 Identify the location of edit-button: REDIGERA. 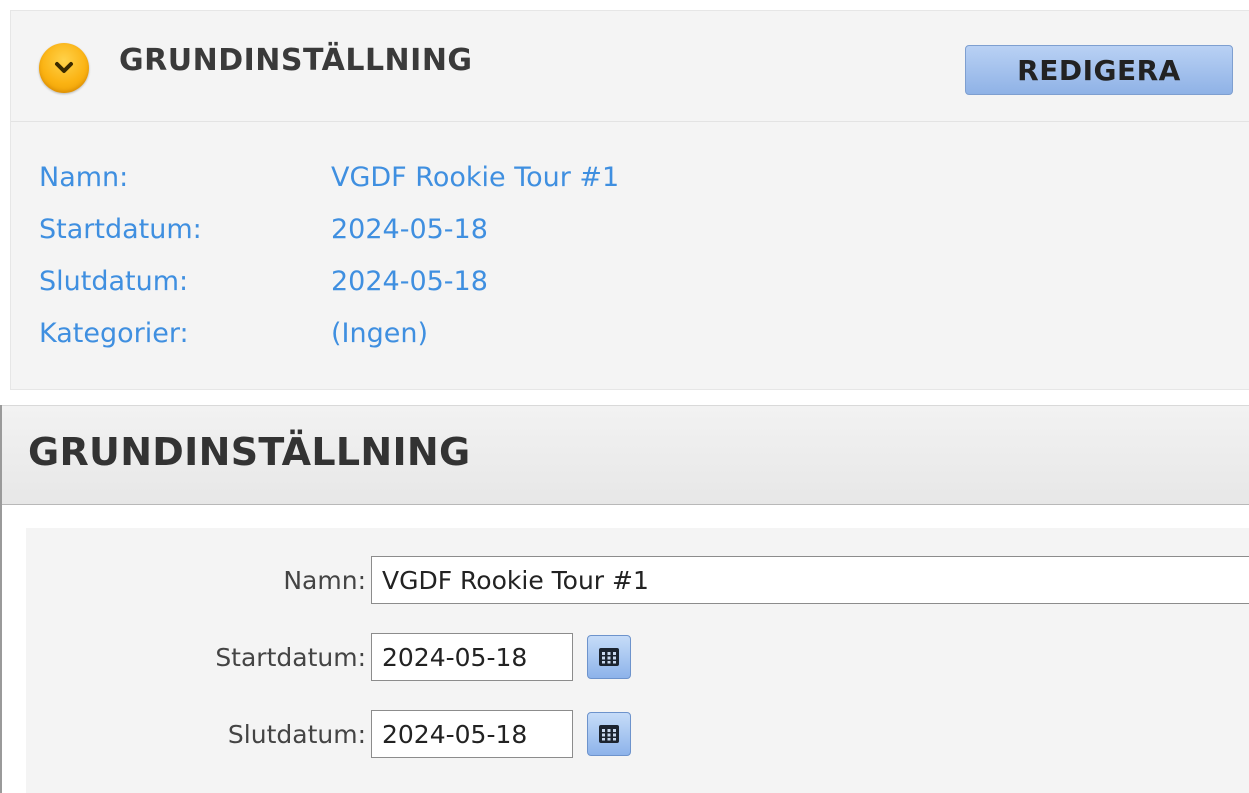
(1099, 70).